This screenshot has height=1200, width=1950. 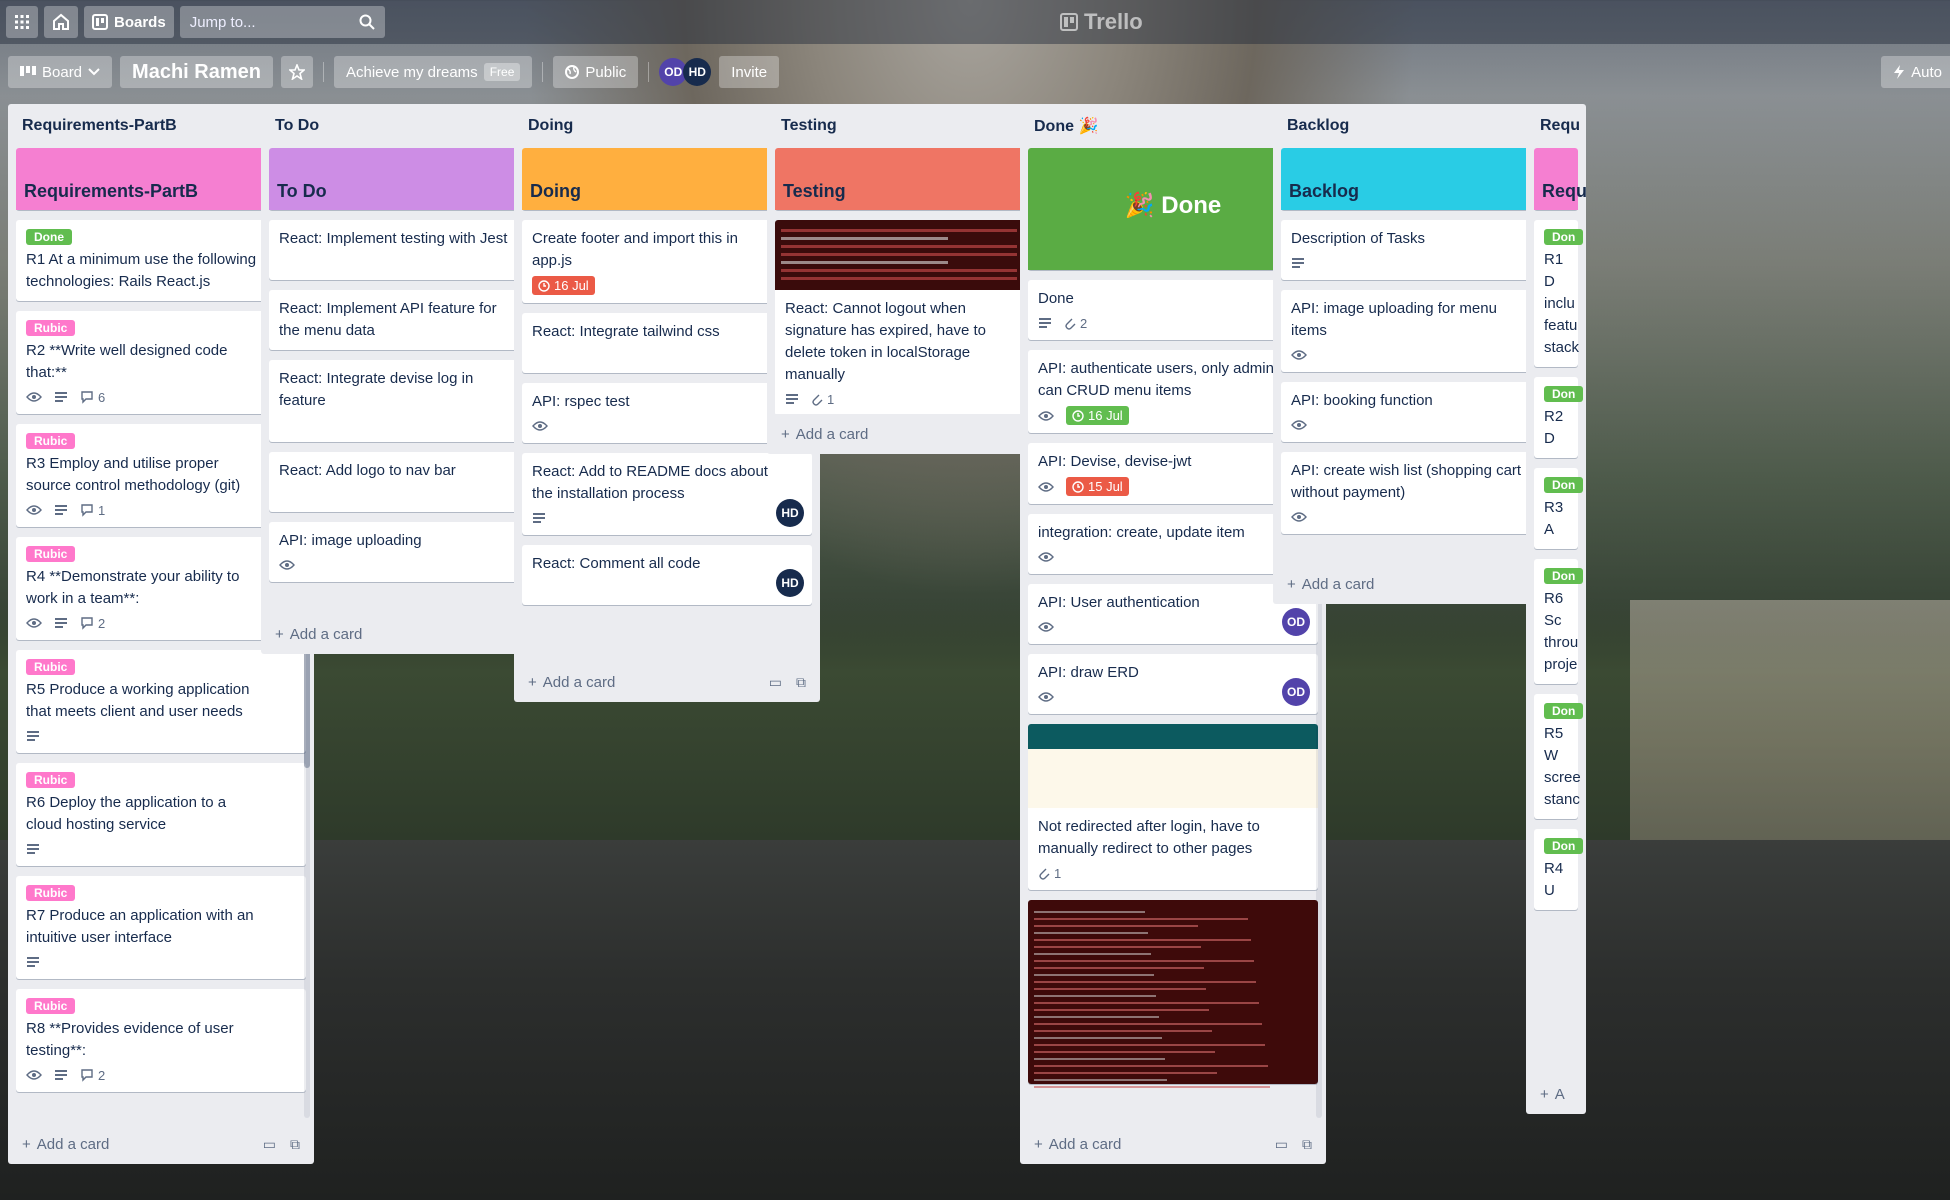 What do you see at coordinates (60, 72) in the screenshot?
I see `board-view-switcher: Board` at bounding box center [60, 72].